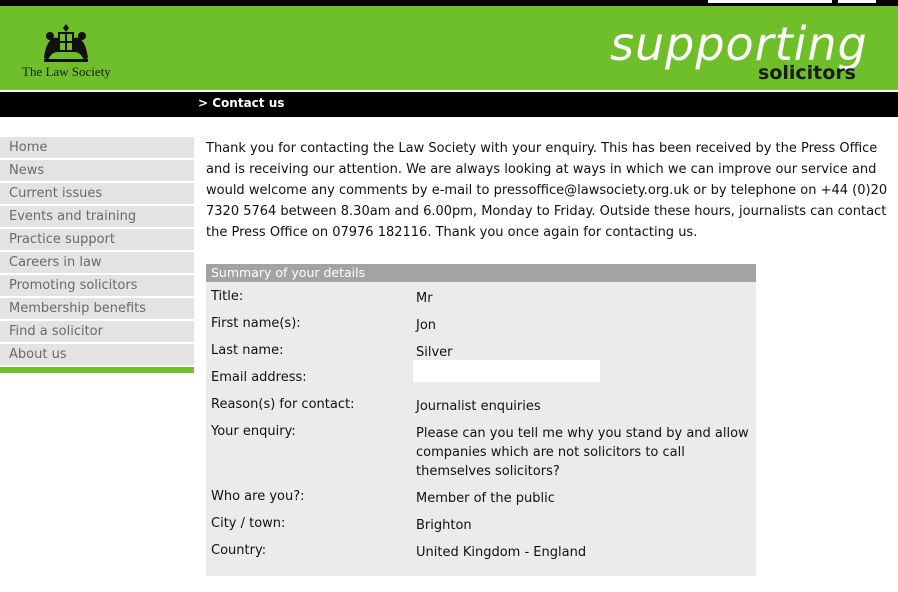  Describe the element at coordinates (97, 193) in the screenshot. I see `sidebar-item-current-issues: Current issues` at that location.